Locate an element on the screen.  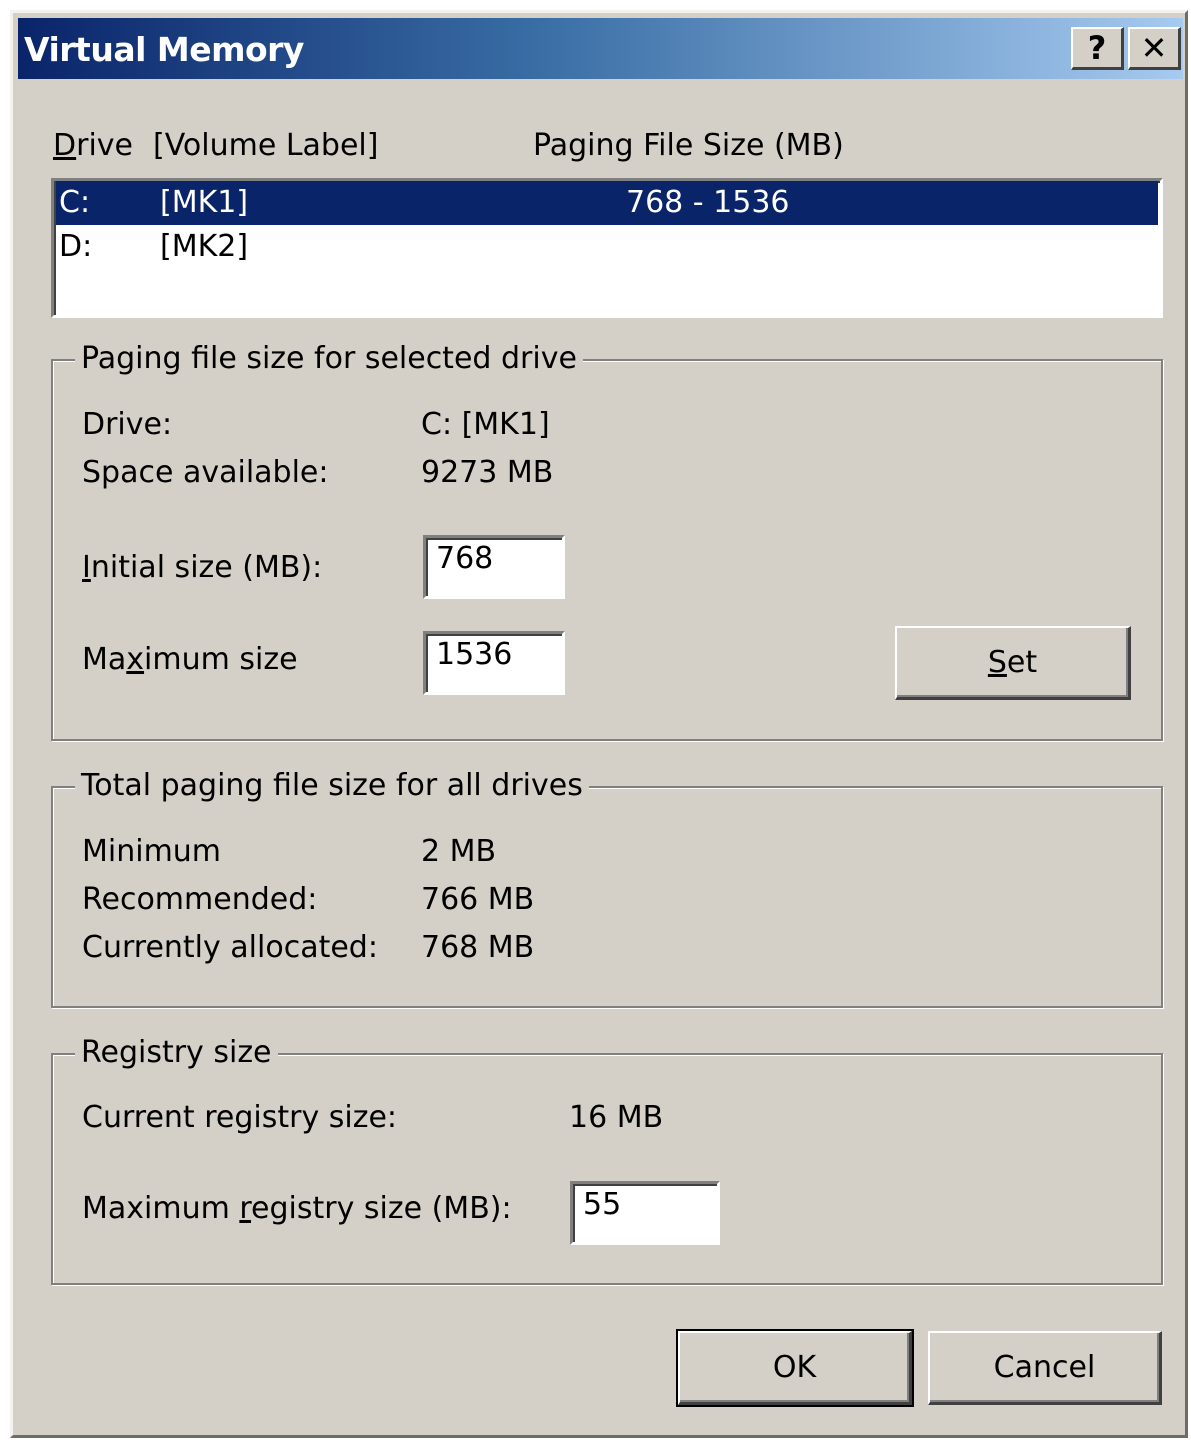
minimum-value: 2 MB is located at coordinates (459, 851).